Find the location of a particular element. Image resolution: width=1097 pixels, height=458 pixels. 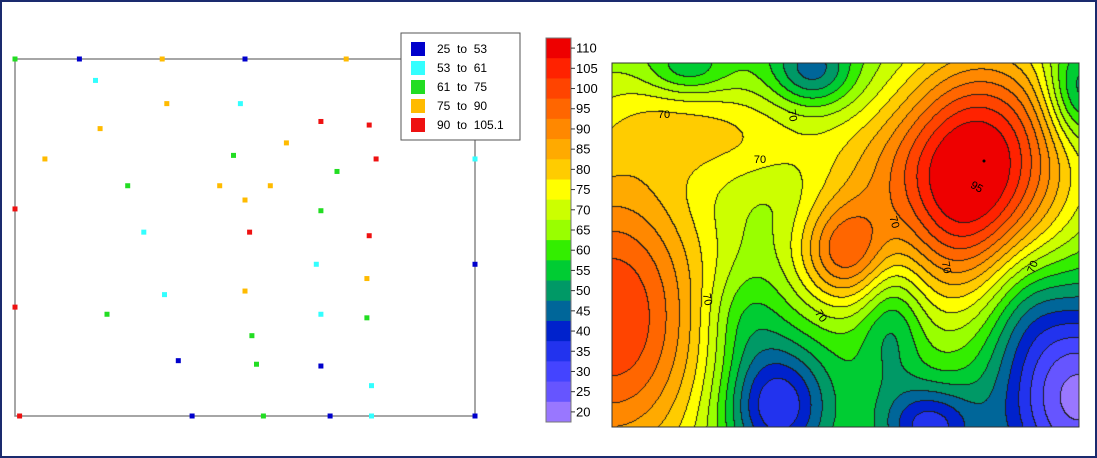

legend-label: 75 to 90 is located at coordinates (462, 106).